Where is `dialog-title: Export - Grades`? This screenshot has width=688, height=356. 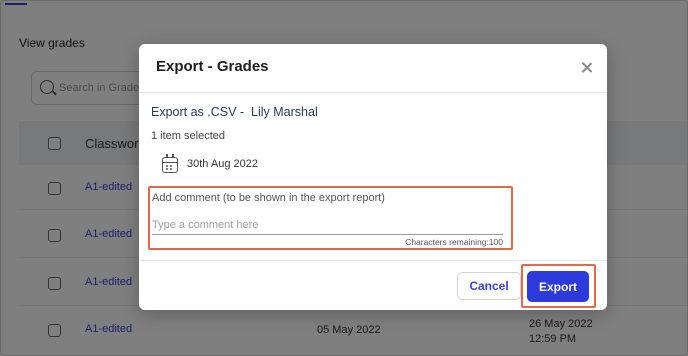
dialog-title: Export - Grades is located at coordinates (212, 66).